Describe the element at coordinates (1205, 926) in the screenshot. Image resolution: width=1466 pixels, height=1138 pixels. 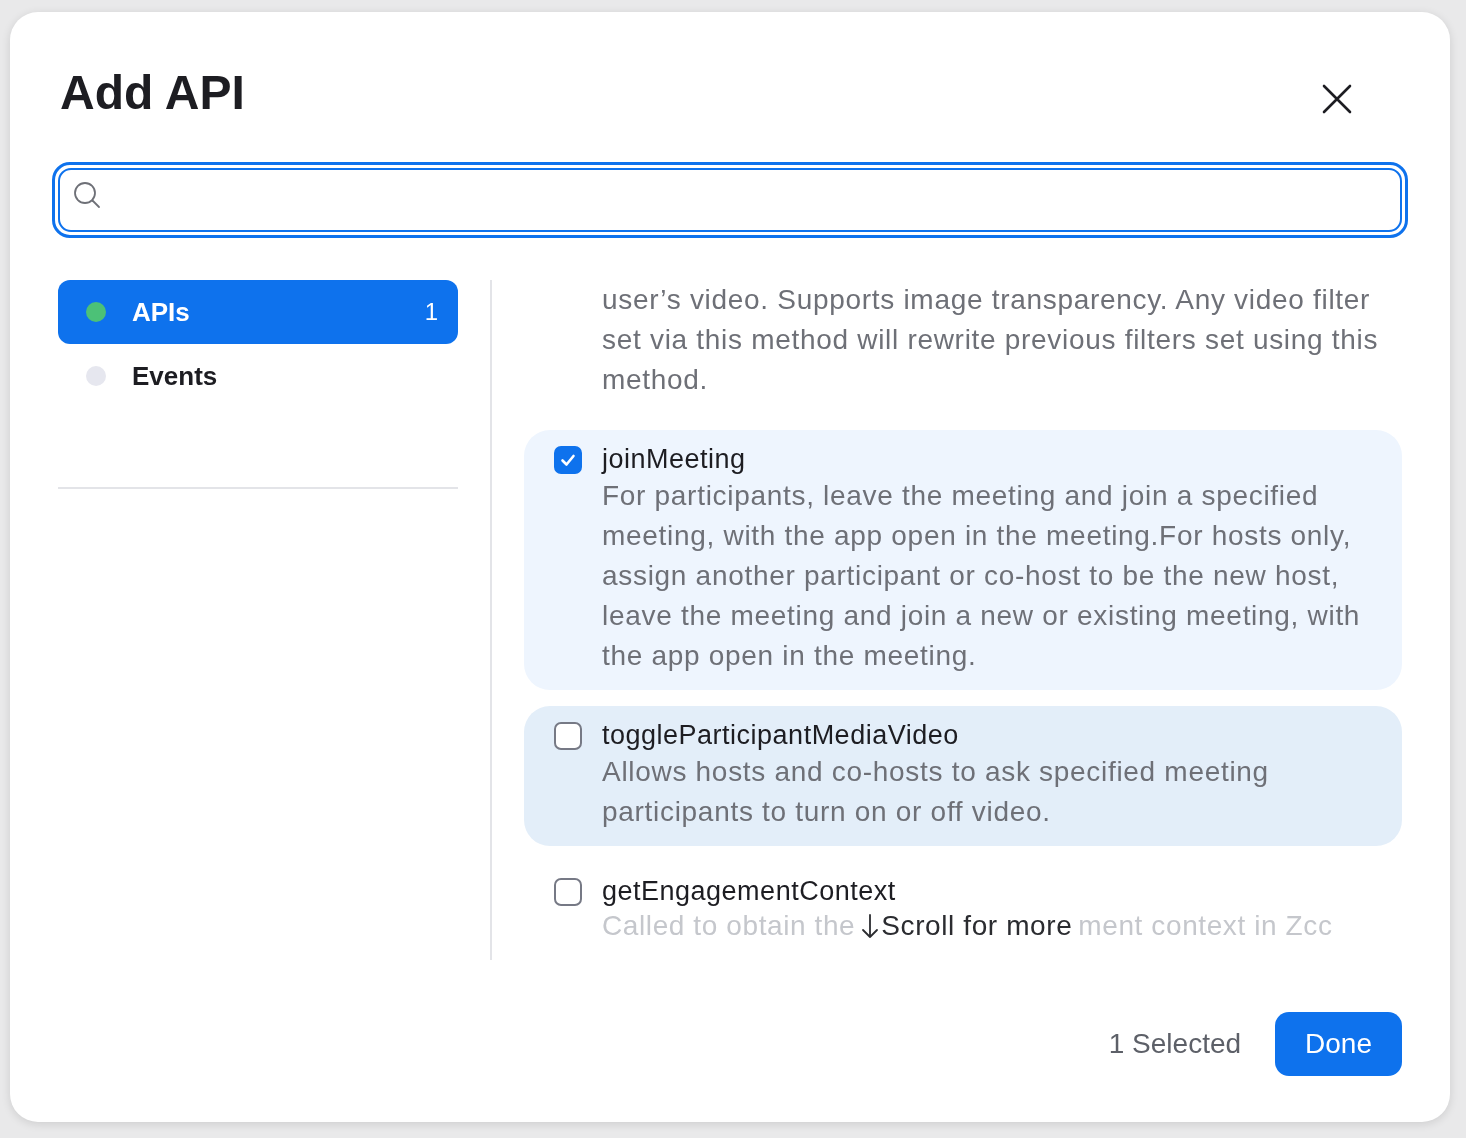
I see `api-description: ment context in Zcc` at that location.